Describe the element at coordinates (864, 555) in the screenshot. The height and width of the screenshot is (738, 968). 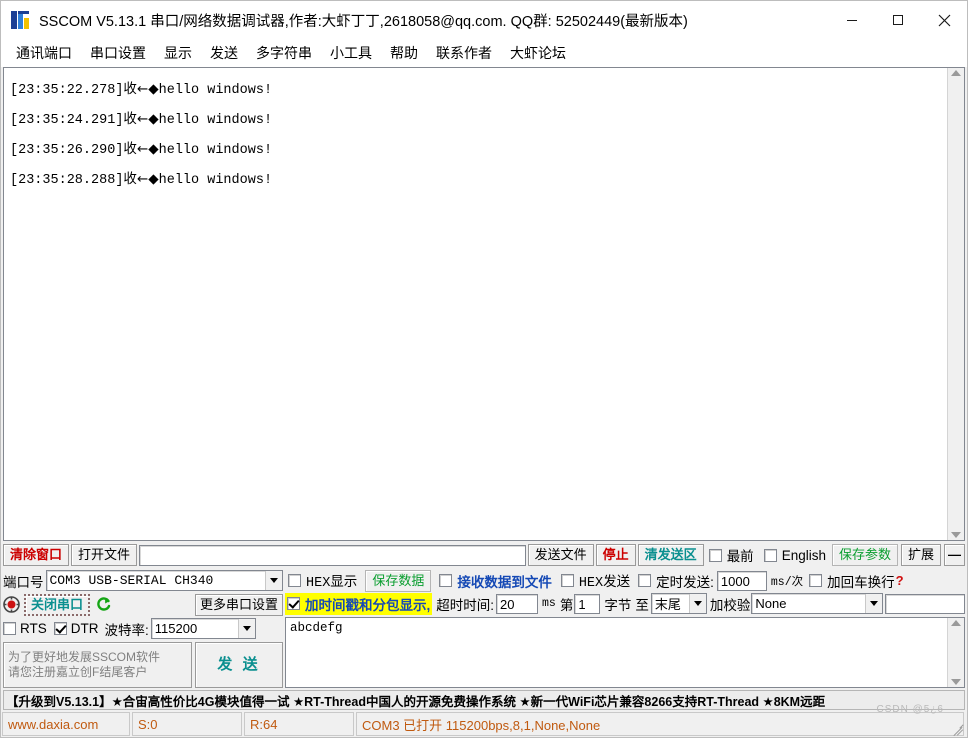
I see `save-params-button: 保存参数` at that location.